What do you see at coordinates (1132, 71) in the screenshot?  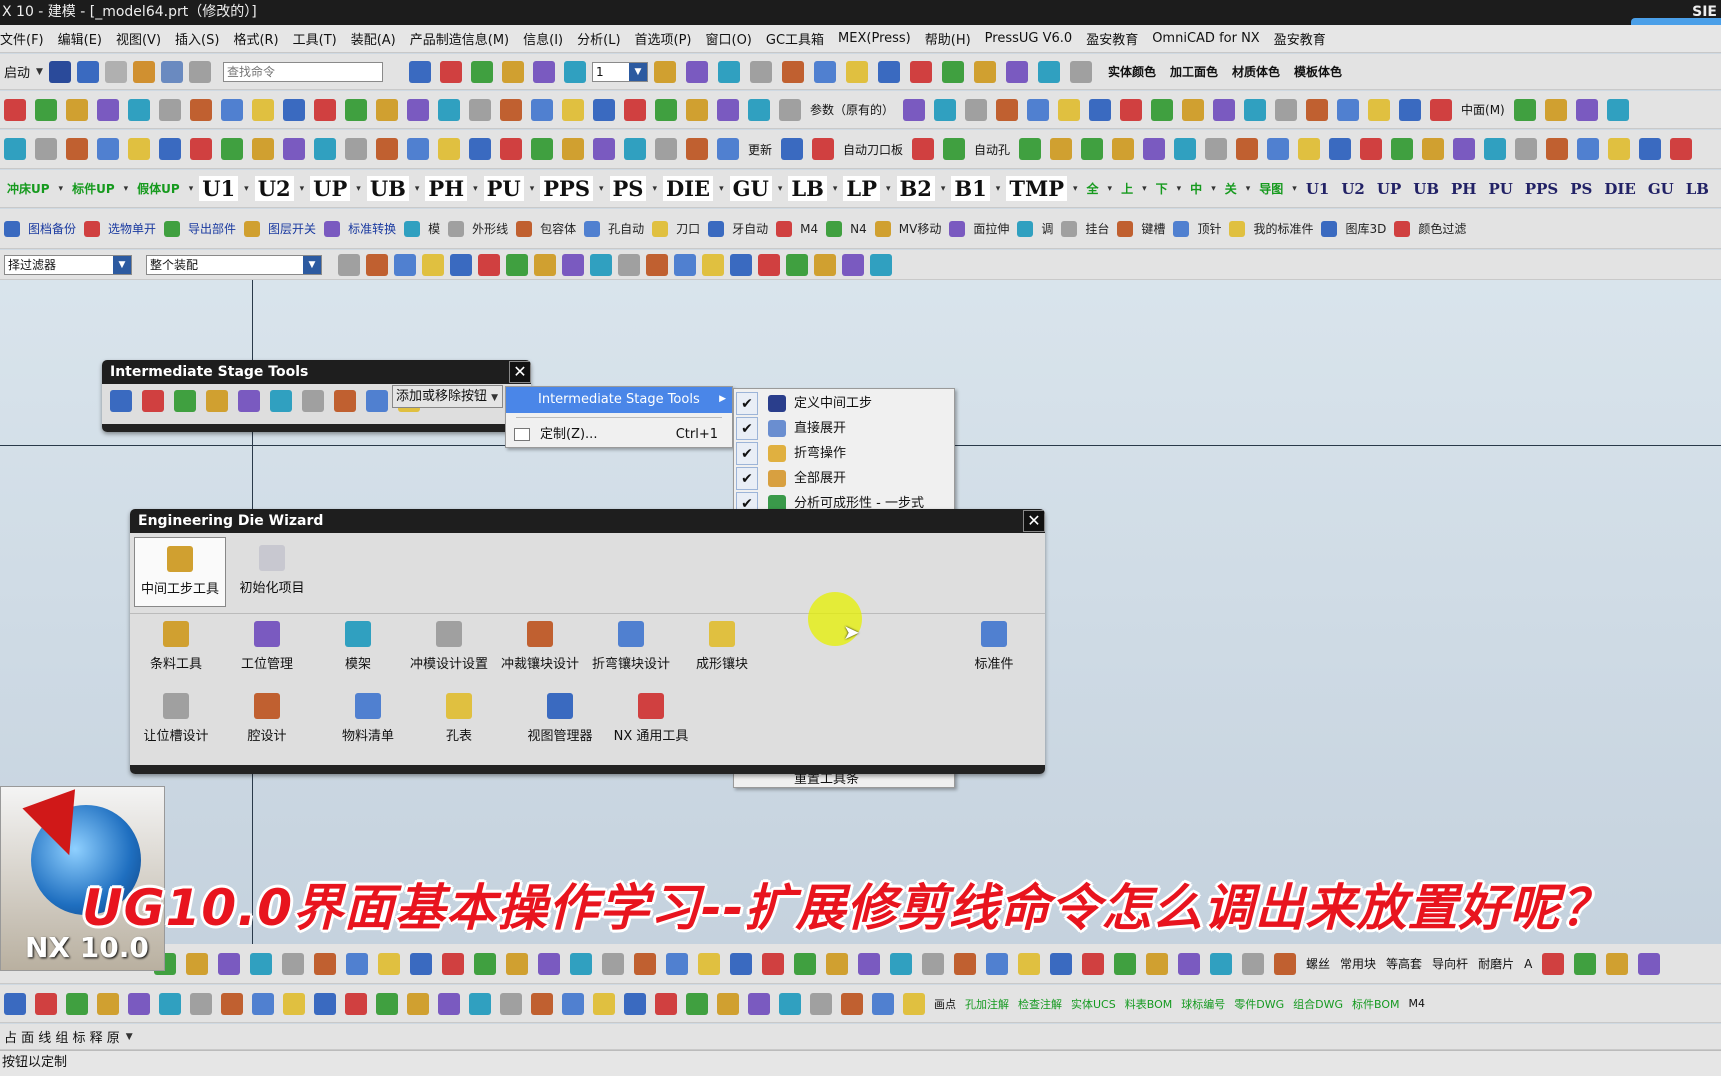 I see `color-tool-button: 实体颜色` at bounding box center [1132, 71].